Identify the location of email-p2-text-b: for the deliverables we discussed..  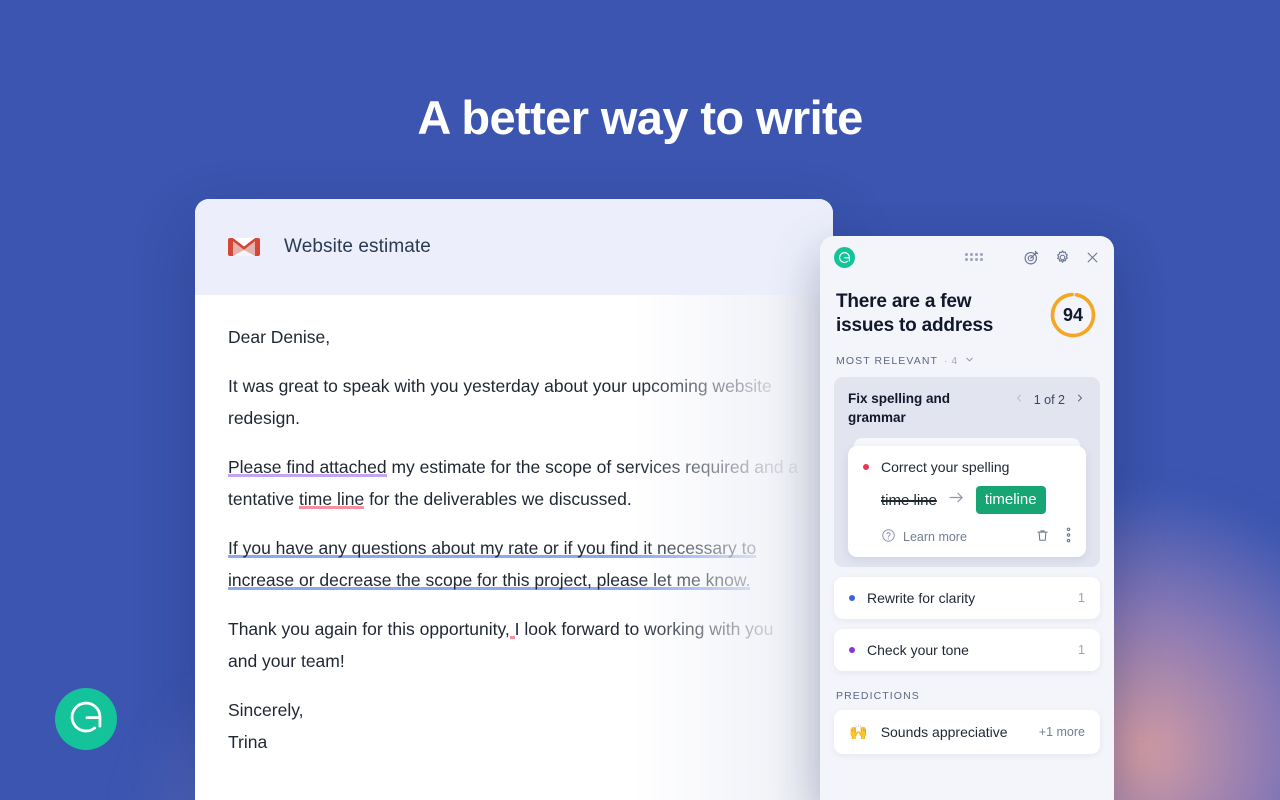
(498, 499).